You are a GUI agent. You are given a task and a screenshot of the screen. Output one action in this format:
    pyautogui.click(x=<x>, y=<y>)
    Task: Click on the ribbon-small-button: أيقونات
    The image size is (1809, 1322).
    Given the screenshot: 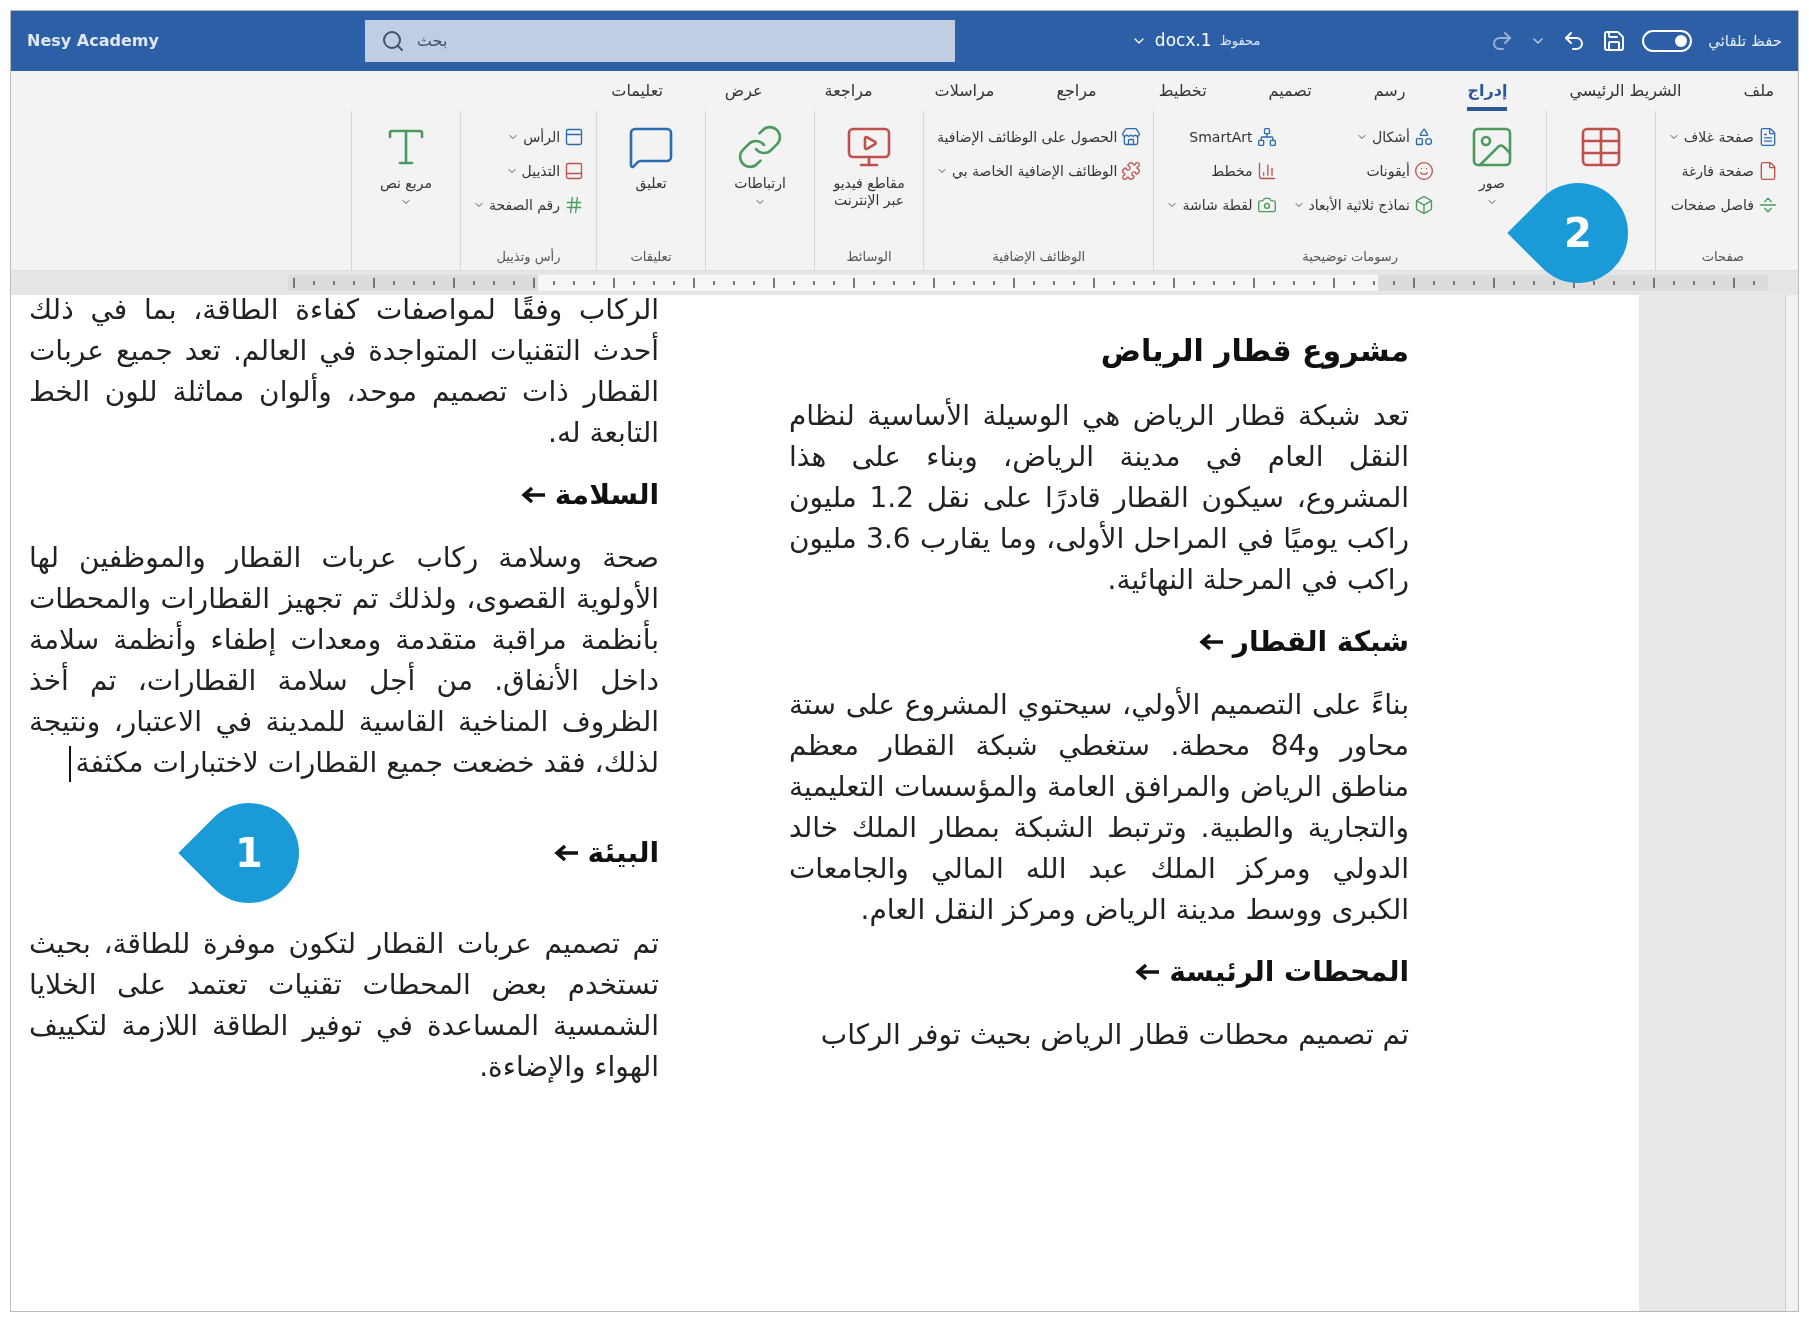 What is the action you would take?
    pyautogui.click(x=1363, y=171)
    